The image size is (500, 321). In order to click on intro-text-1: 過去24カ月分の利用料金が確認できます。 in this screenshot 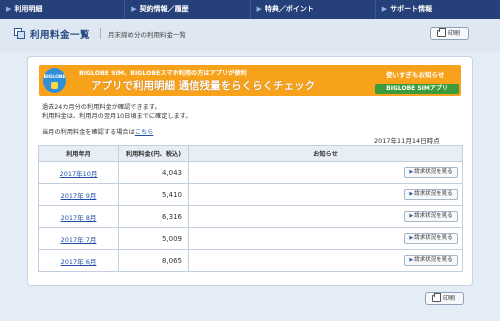, I will do `click(101, 107)`.